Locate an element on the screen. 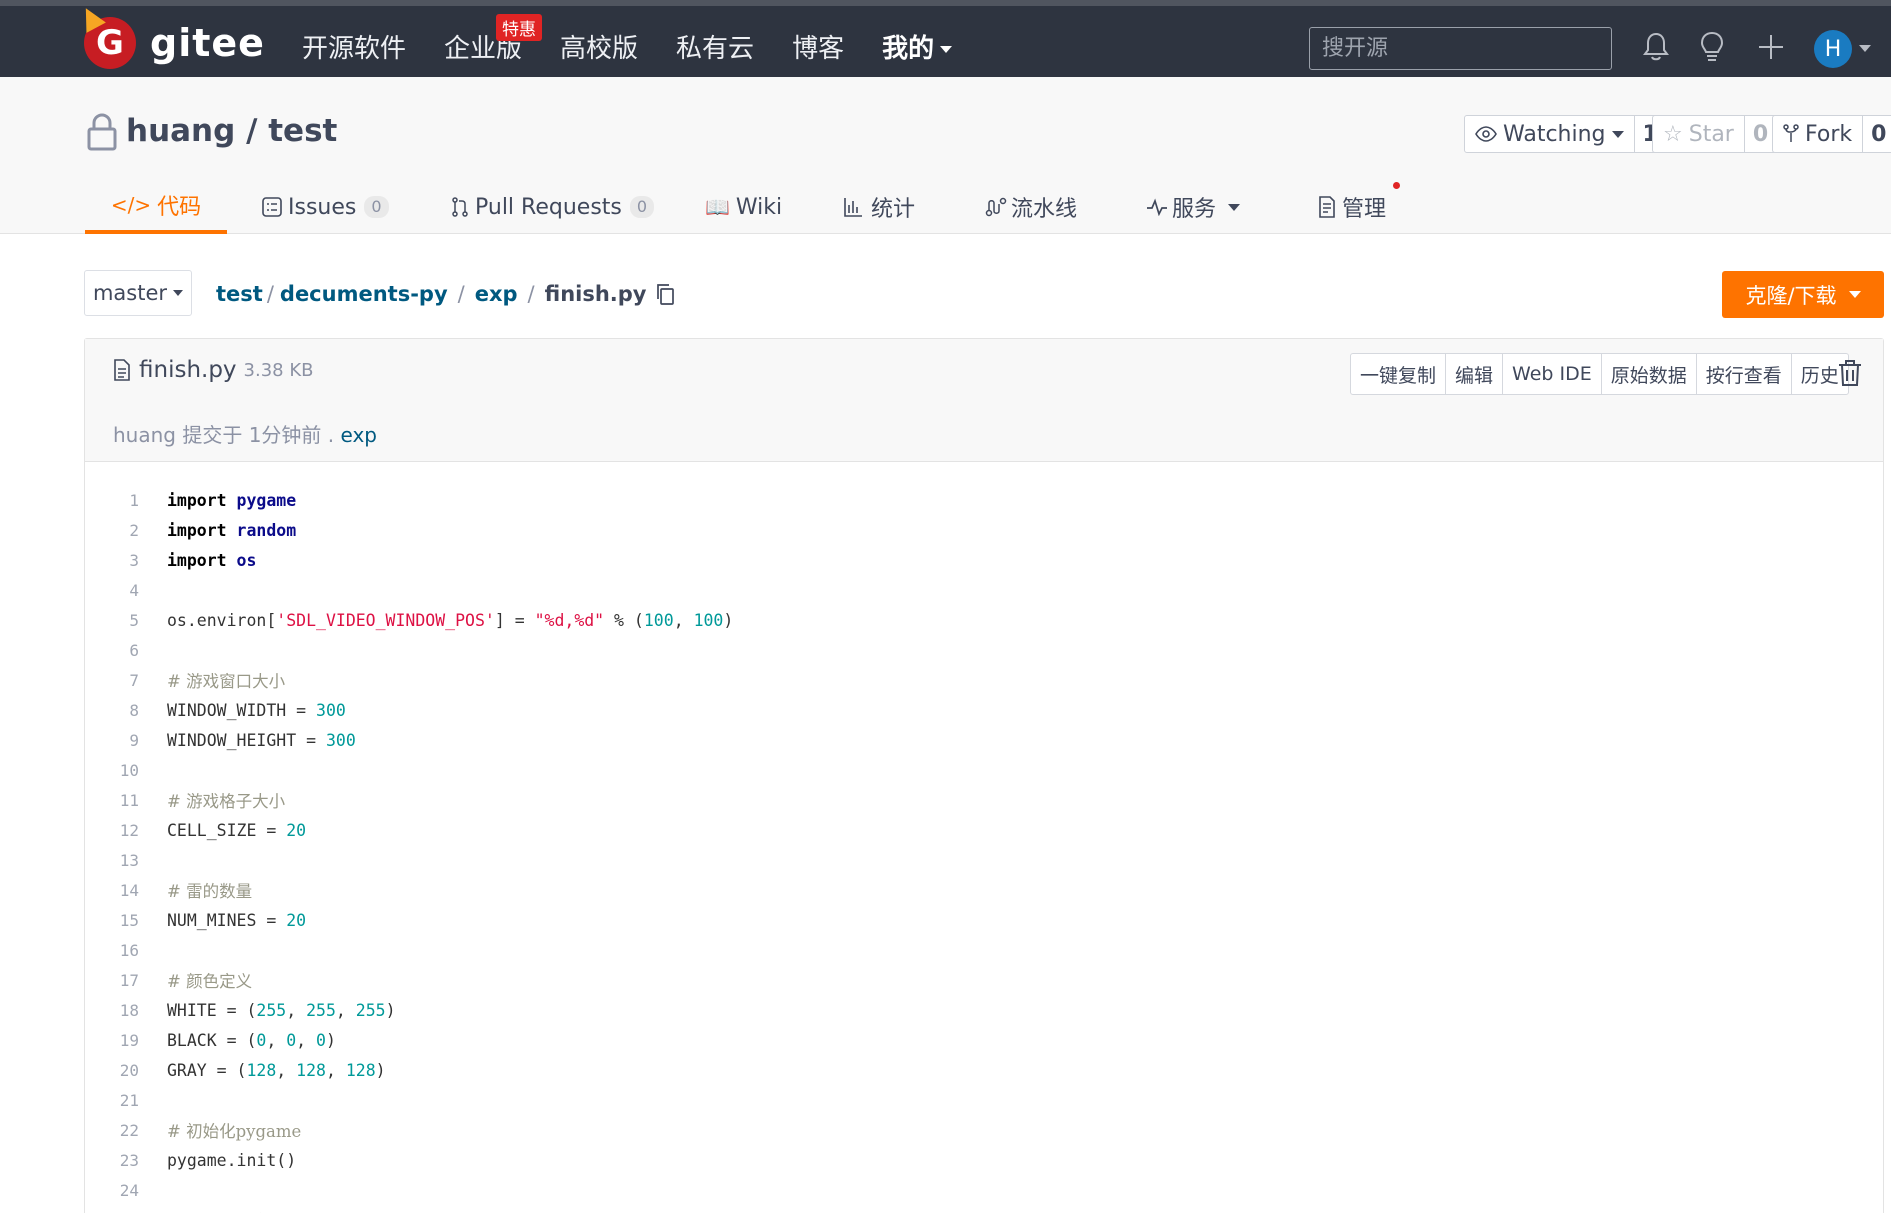 The image size is (1891, 1213). line-number: 8 is located at coordinates (112, 710).